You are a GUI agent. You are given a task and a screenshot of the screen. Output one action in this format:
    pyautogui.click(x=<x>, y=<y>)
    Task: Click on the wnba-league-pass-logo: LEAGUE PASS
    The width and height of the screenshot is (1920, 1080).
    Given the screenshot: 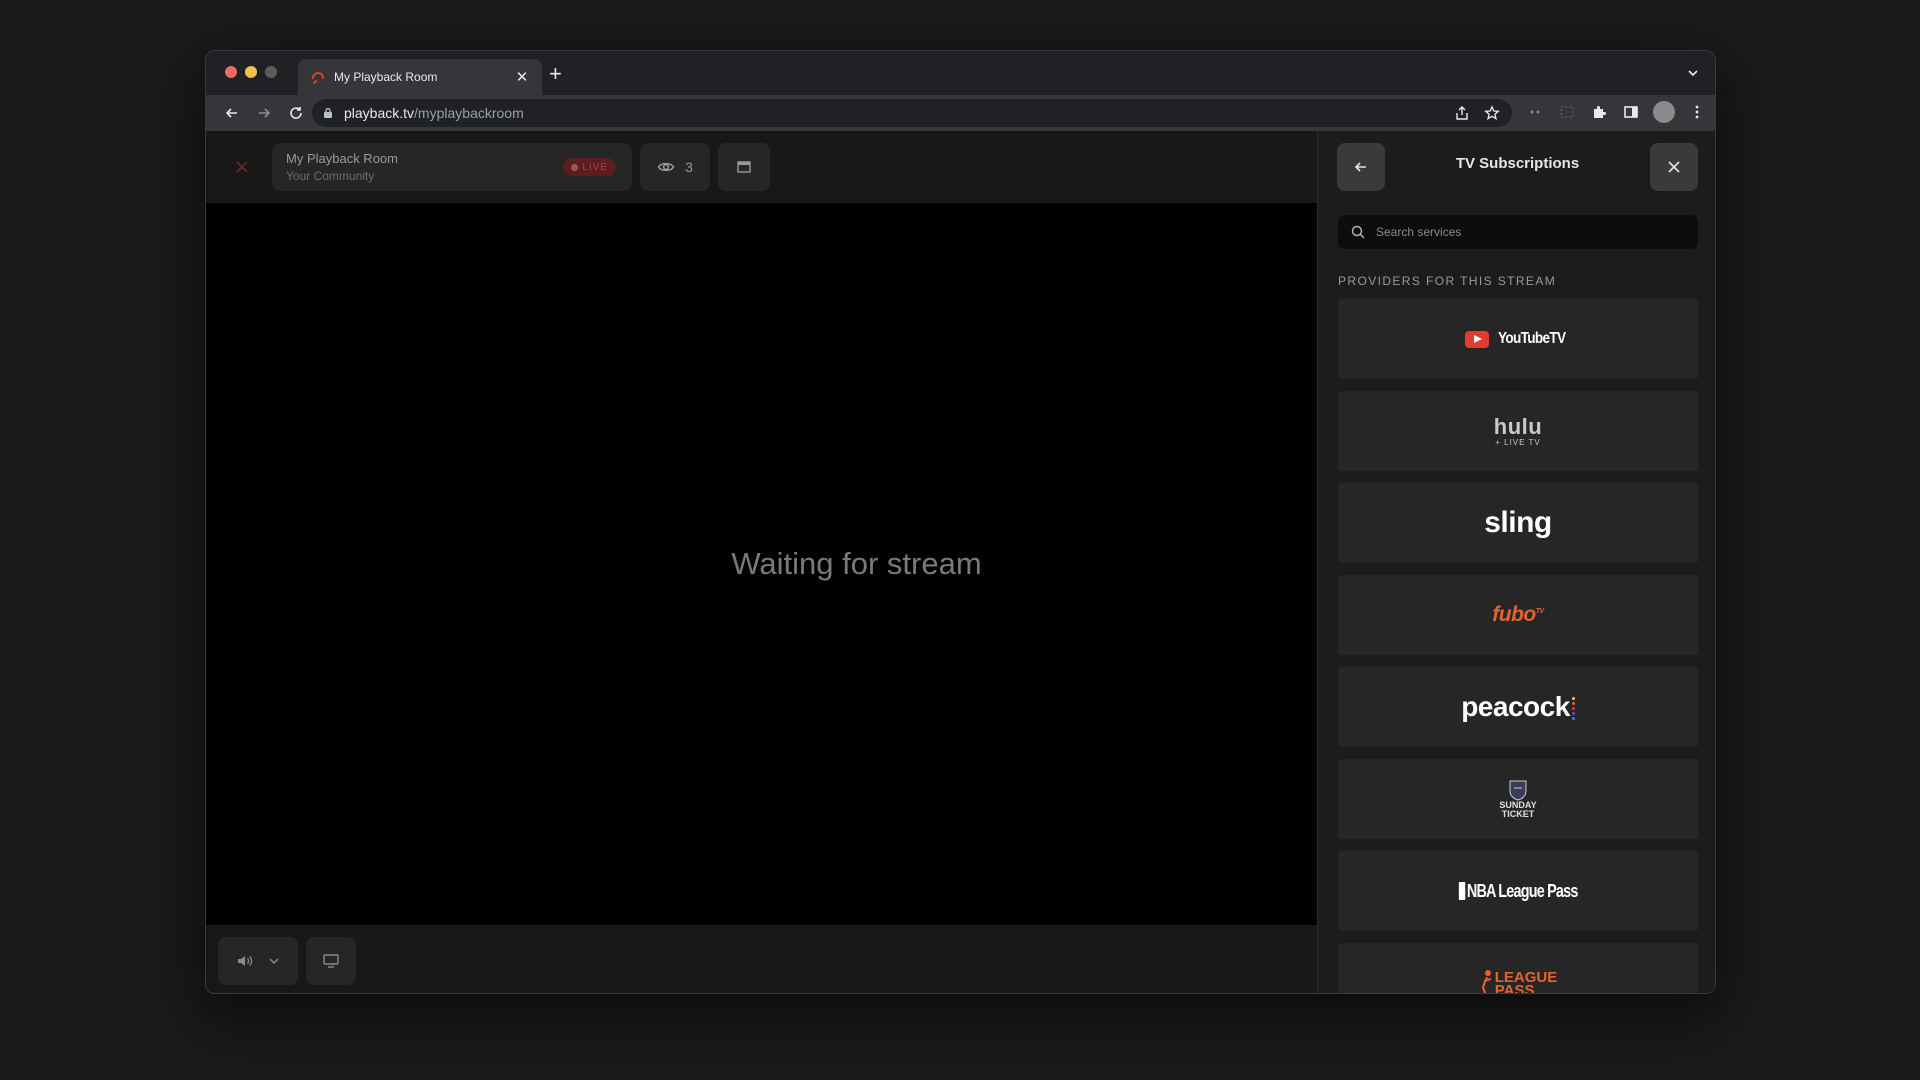 What is the action you would take?
    pyautogui.click(x=1518, y=981)
    